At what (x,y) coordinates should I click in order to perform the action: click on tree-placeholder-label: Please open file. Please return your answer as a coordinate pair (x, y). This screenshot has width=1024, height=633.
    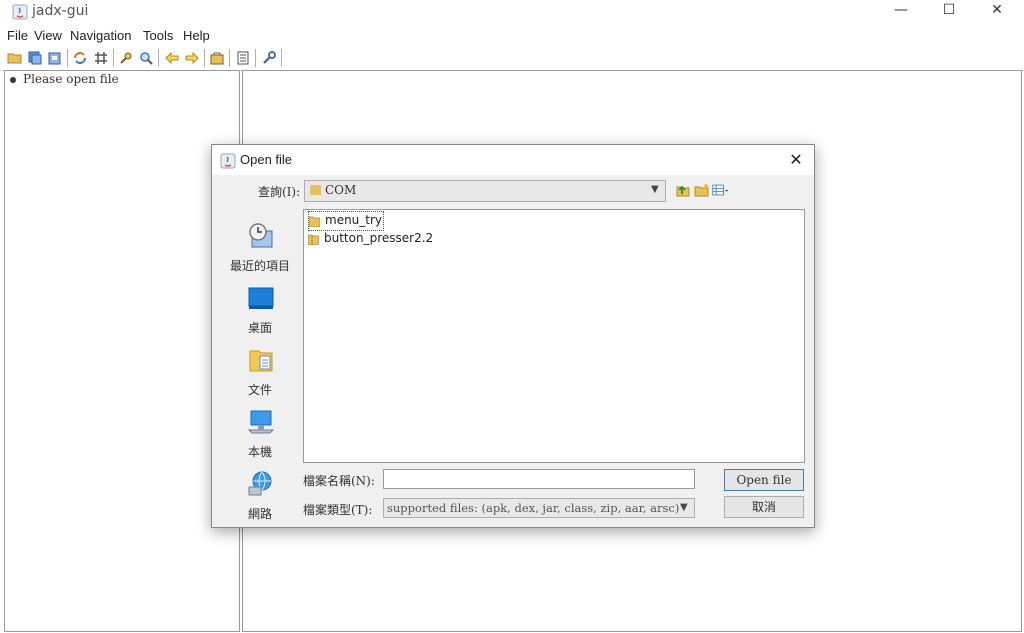
    Looking at the image, I should click on (71, 79).